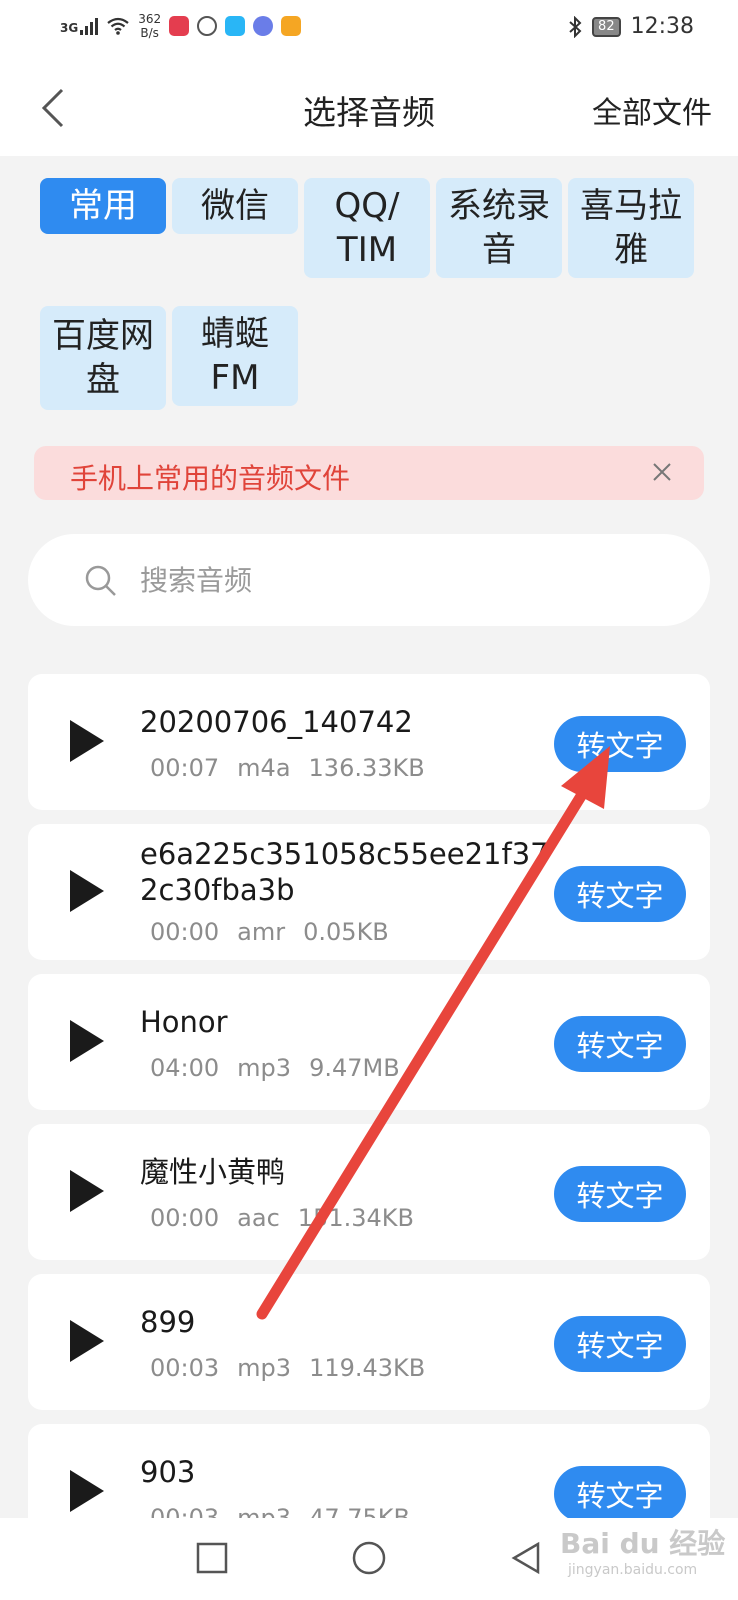  I want to click on hint-banner: 手机上常用的音频文件, so click(369, 473).